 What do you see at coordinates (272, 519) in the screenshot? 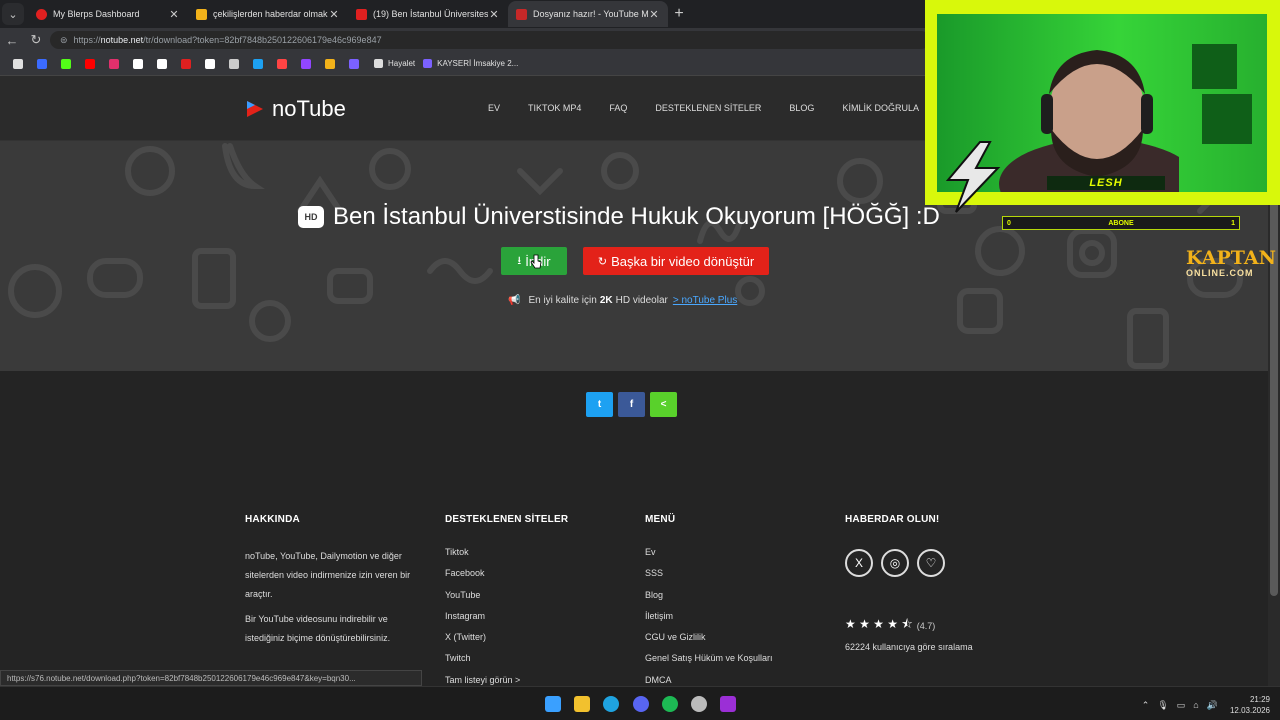
I see `footer-about-title: HAKKINDA` at bounding box center [272, 519].